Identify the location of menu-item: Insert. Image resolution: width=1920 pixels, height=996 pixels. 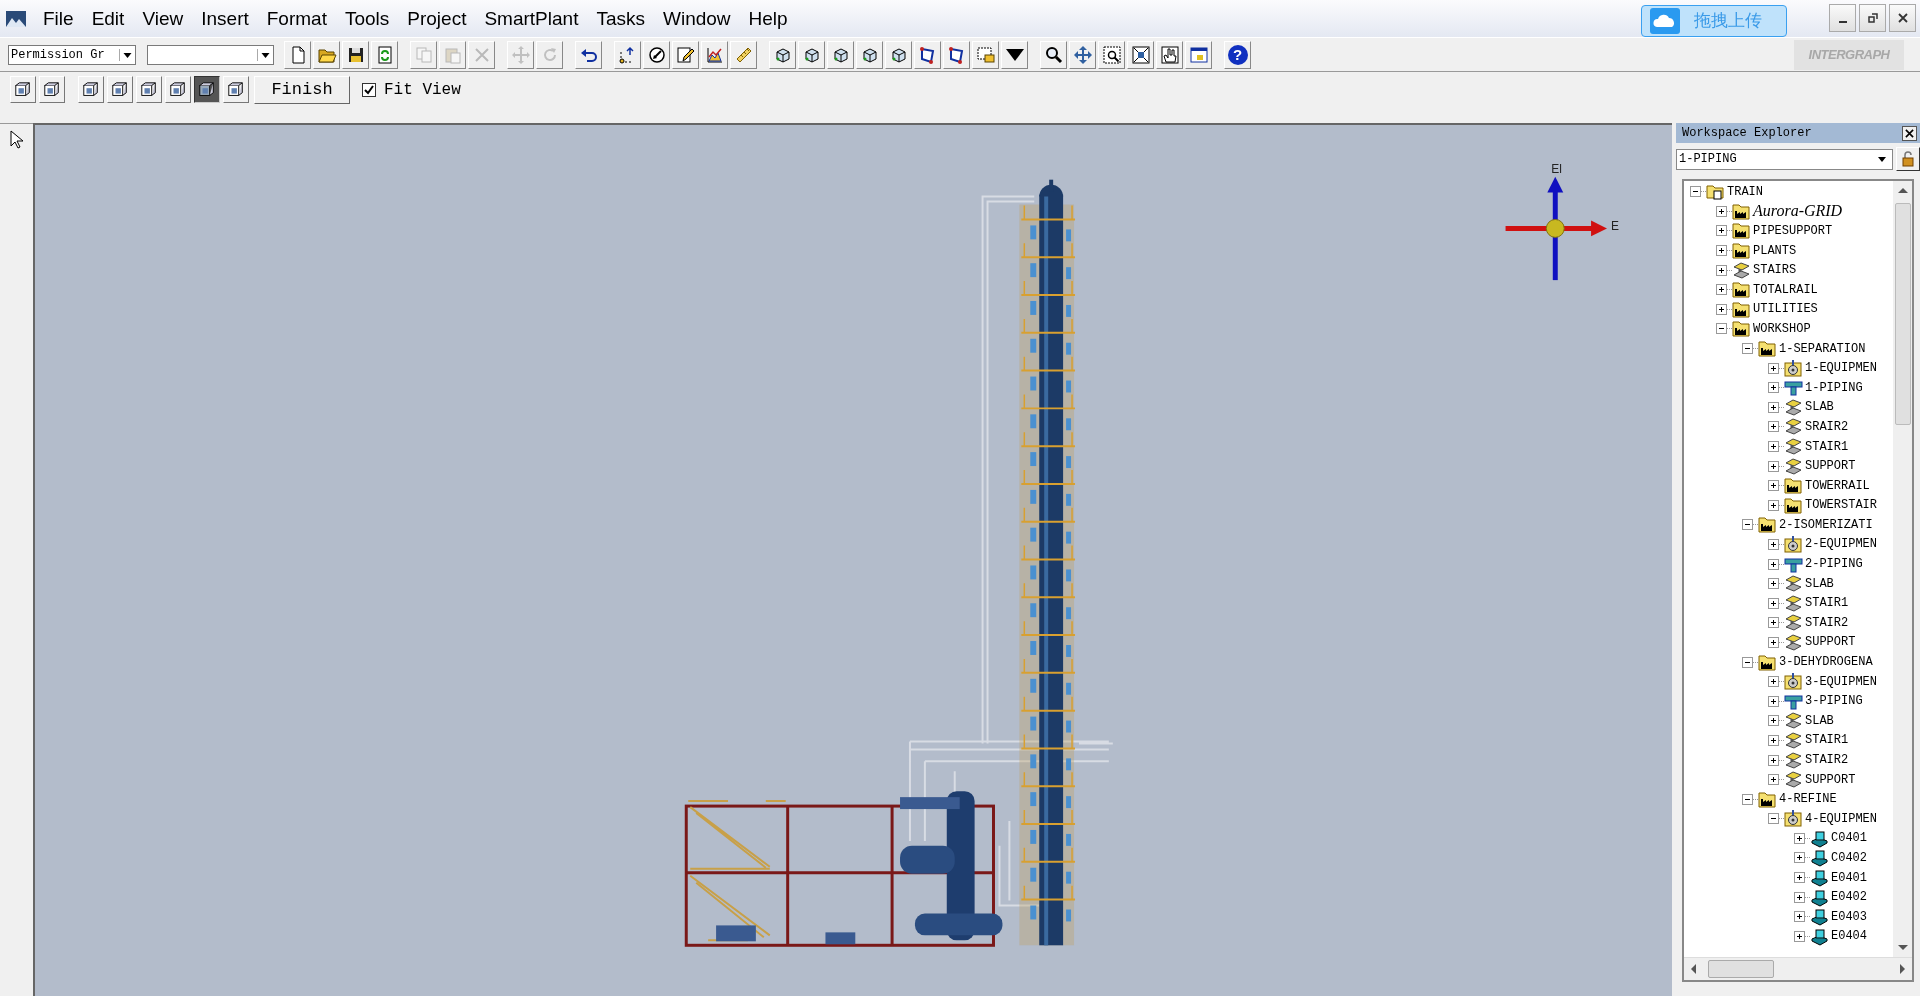
(225, 18).